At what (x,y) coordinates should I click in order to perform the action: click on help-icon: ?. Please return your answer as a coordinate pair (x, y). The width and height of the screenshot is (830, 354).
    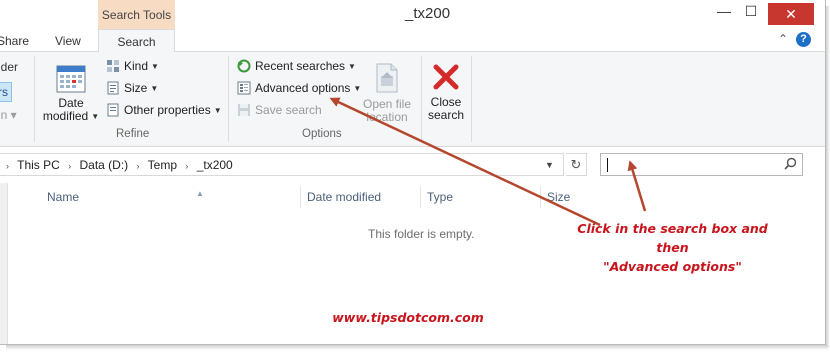
    Looking at the image, I should click on (803, 39).